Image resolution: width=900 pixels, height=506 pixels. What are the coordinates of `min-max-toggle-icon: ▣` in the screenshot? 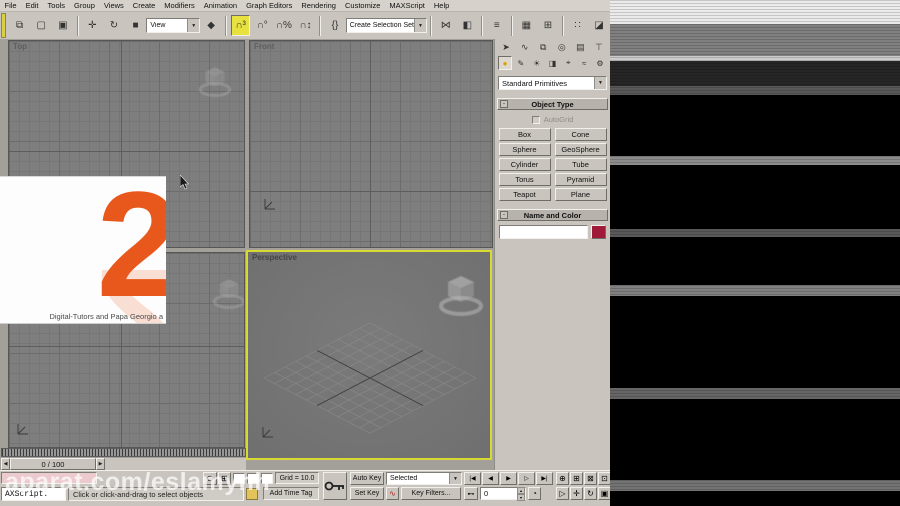 It's located at (604, 493).